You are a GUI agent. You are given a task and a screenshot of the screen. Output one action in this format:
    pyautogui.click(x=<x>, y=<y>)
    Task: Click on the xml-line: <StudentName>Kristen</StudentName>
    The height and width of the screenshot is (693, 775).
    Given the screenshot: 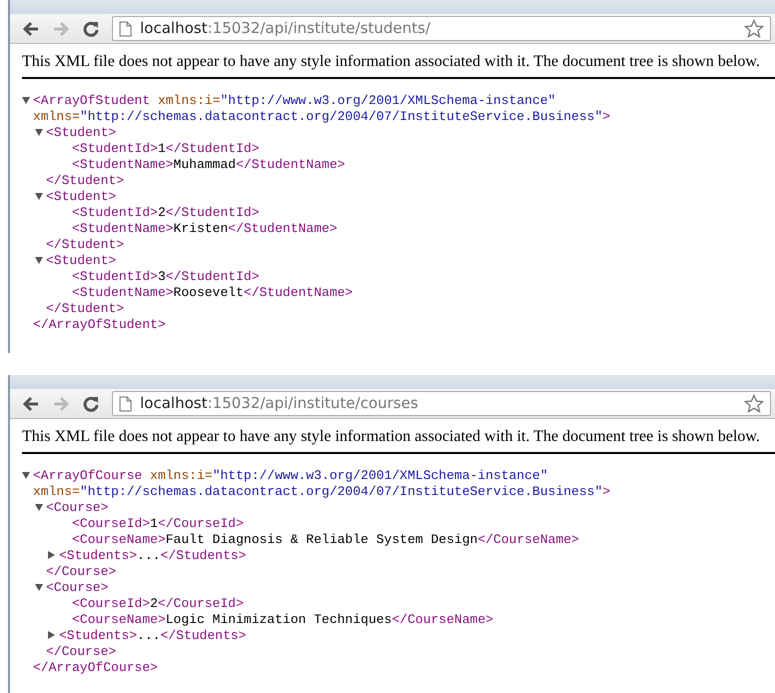 What is the action you would take?
    pyautogui.click(x=205, y=229)
    